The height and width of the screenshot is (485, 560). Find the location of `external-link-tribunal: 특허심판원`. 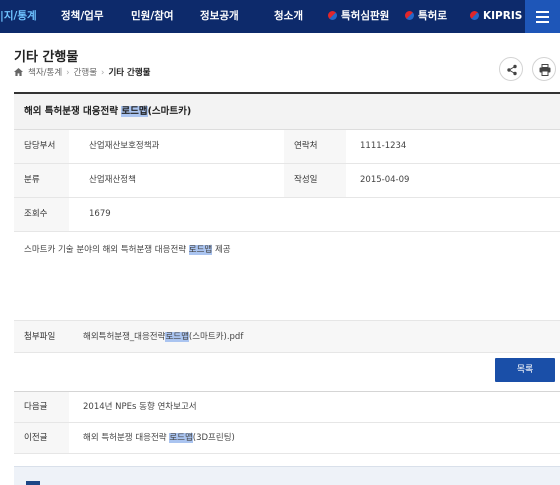

external-link-tribunal: 특허심판원 is located at coordinates (358, 16).